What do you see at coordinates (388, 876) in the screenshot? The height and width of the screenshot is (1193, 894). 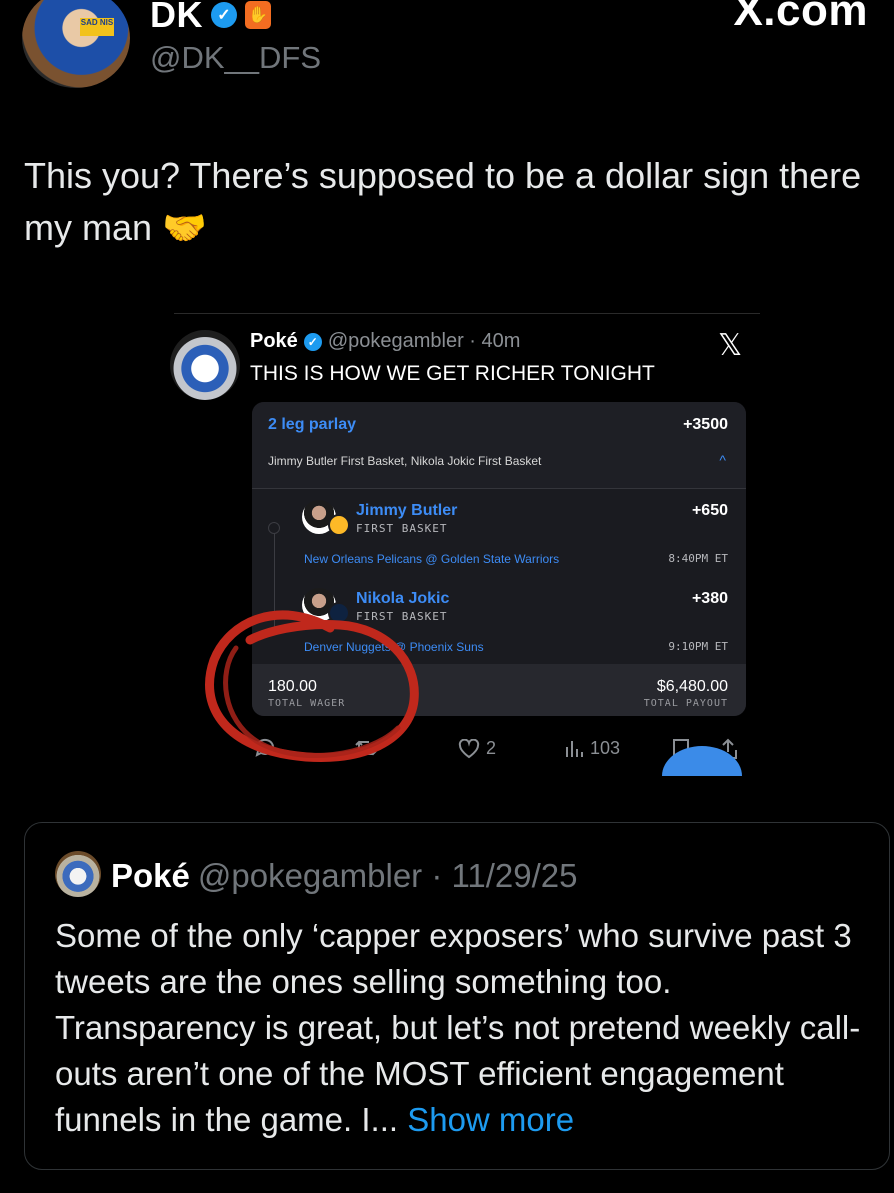 I see `quoted-handle: @pokegambler · 11/29/25` at bounding box center [388, 876].